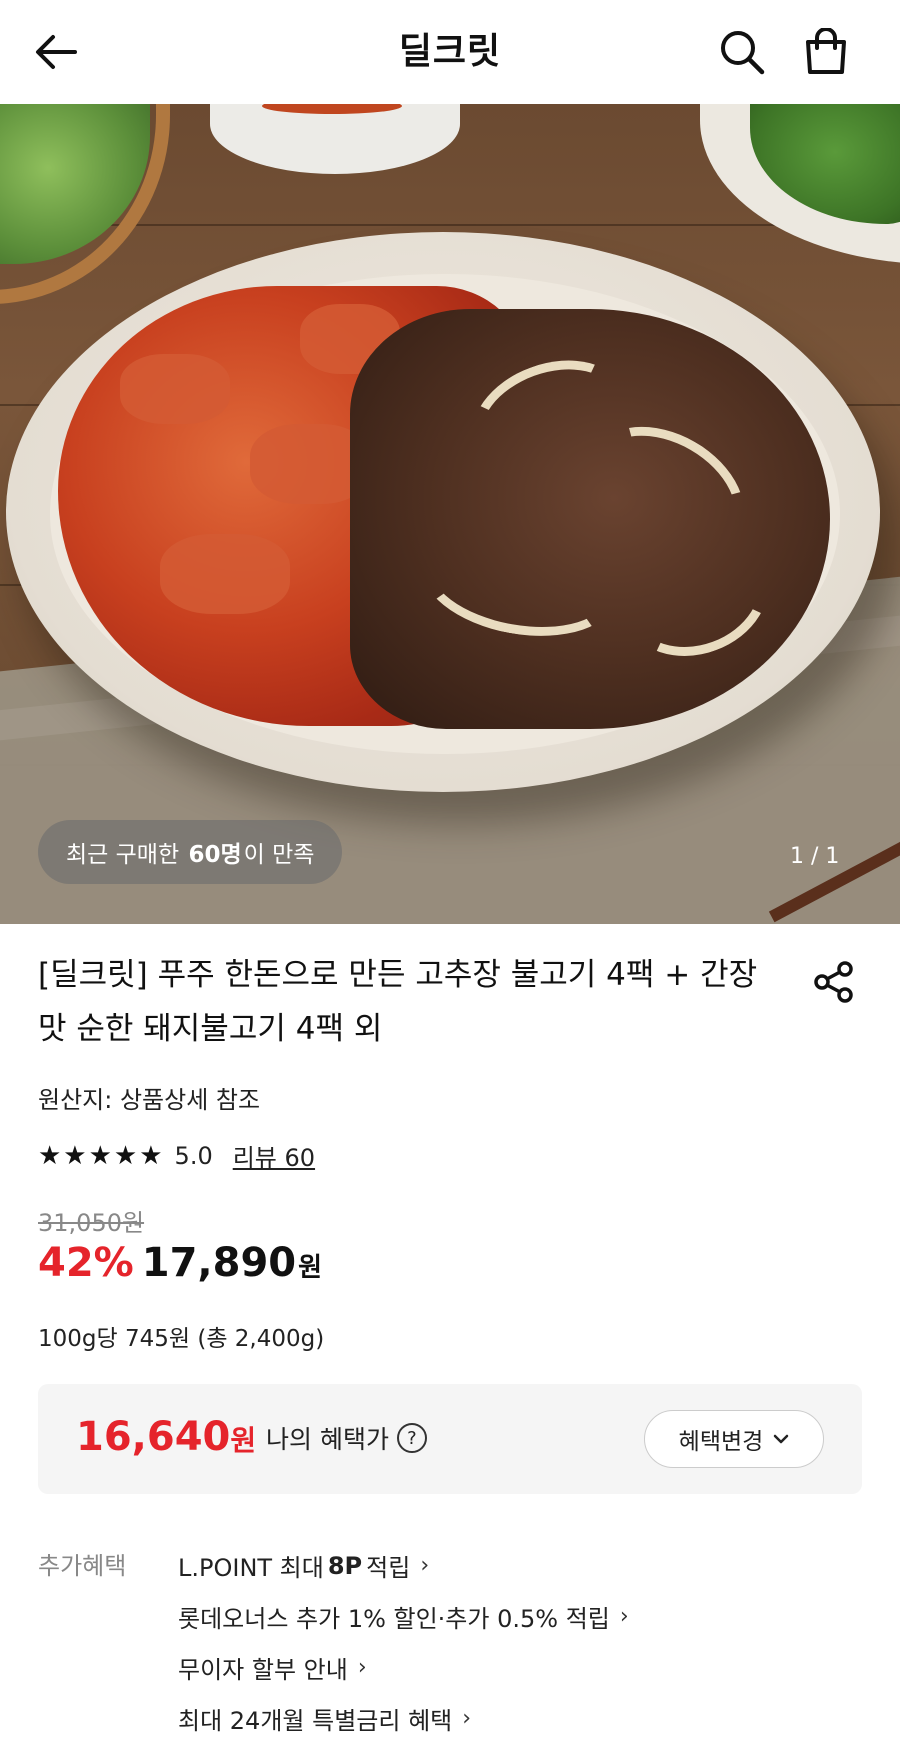 The height and width of the screenshot is (1744, 900). Describe the element at coordinates (91, 1223) in the screenshot. I see `original-price: 31,050원` at that location.